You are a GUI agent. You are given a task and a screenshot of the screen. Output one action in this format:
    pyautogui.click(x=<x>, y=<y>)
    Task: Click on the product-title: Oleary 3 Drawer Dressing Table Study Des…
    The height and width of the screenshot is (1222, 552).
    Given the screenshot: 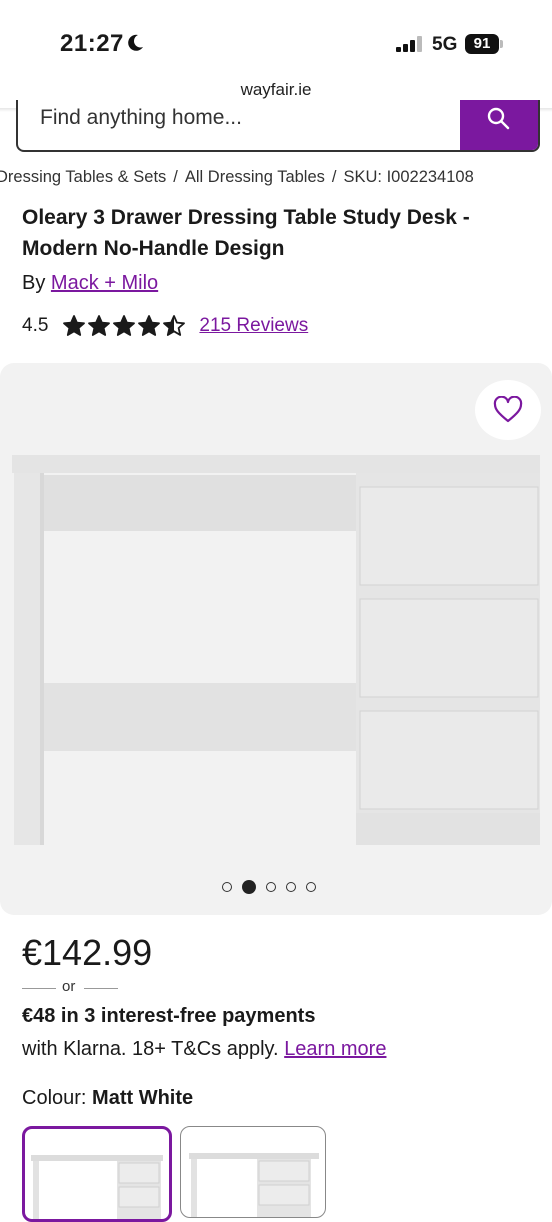 What is the action you would take?
    pyautogui.click(x=246, y=233)
    